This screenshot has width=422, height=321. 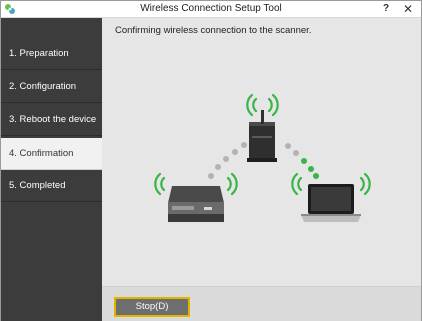 I want to click on router-laptop-dots, so click(x=302, y=161).